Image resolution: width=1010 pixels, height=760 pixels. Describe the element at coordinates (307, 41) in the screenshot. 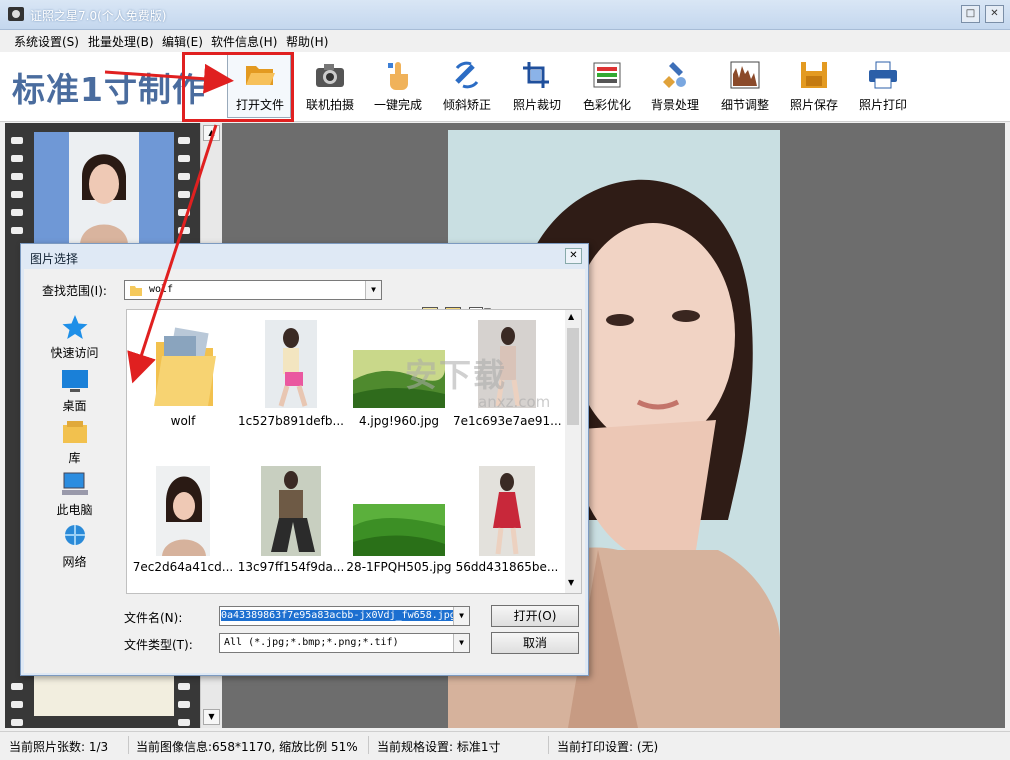

I see `menu-help: 帮助(H)` at that location.